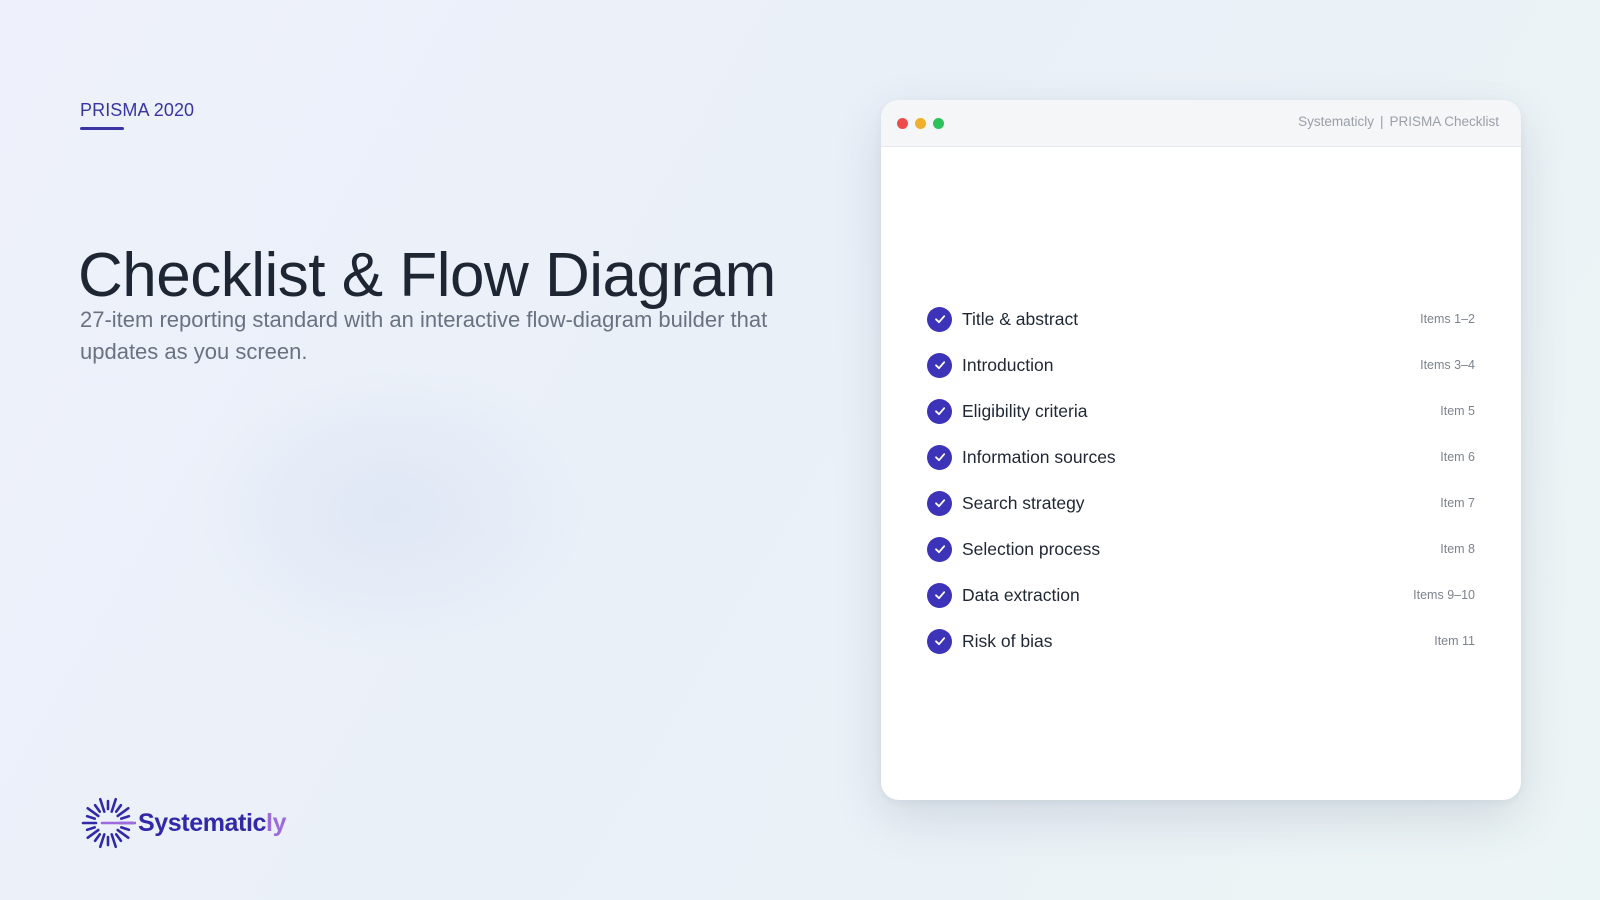 The width and height of the screenshot is (1600, 900). What do you see at coordinates (938, 123) in the screenshot?
I see `zoom-dot` at bounding box center [938, 123].